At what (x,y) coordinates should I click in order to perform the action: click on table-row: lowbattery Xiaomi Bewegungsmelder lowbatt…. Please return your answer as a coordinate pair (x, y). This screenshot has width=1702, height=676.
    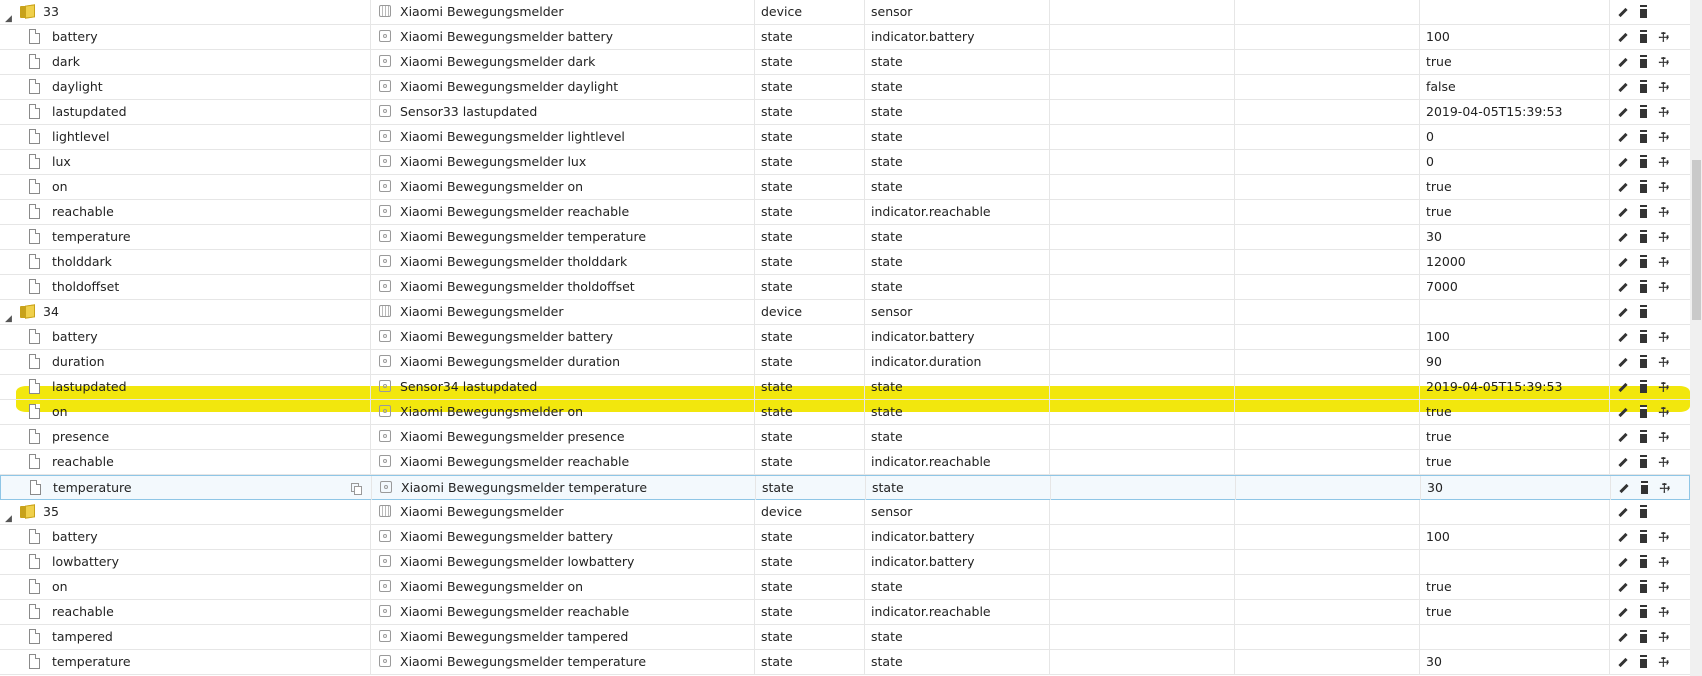
    Looking at the image, I should click on (845, 562).